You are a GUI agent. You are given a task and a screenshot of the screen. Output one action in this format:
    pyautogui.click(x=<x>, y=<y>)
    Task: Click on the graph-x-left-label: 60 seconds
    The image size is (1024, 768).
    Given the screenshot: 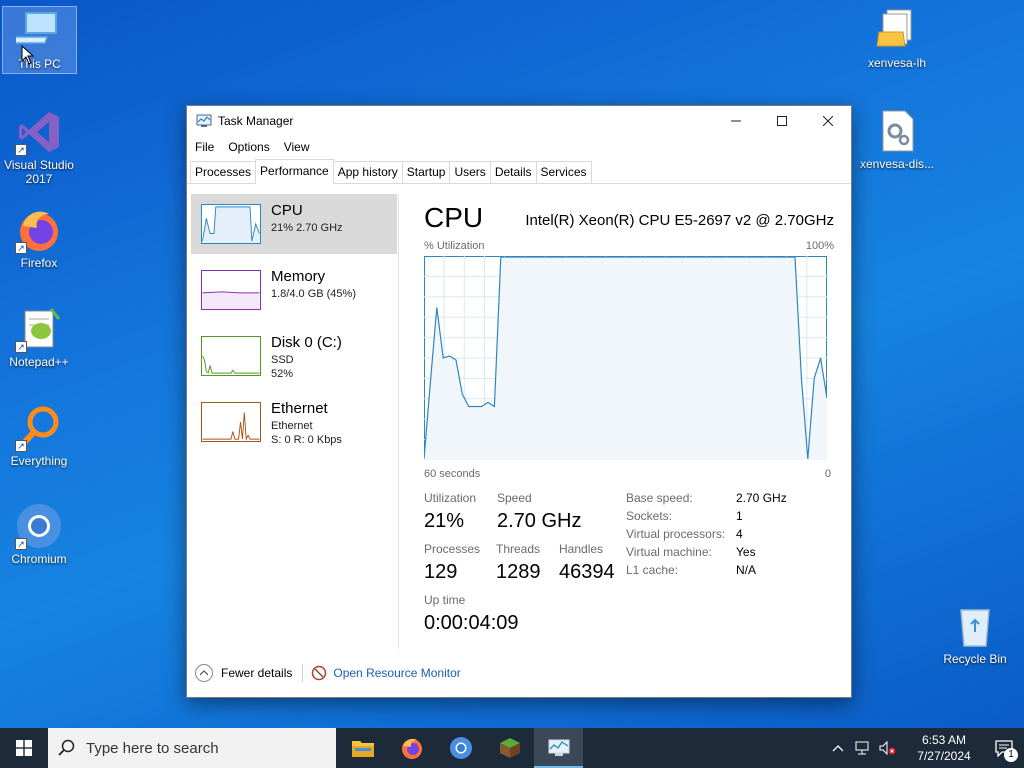 What is the action you would take?
    pyautogui.click(x=452, y=474)
    